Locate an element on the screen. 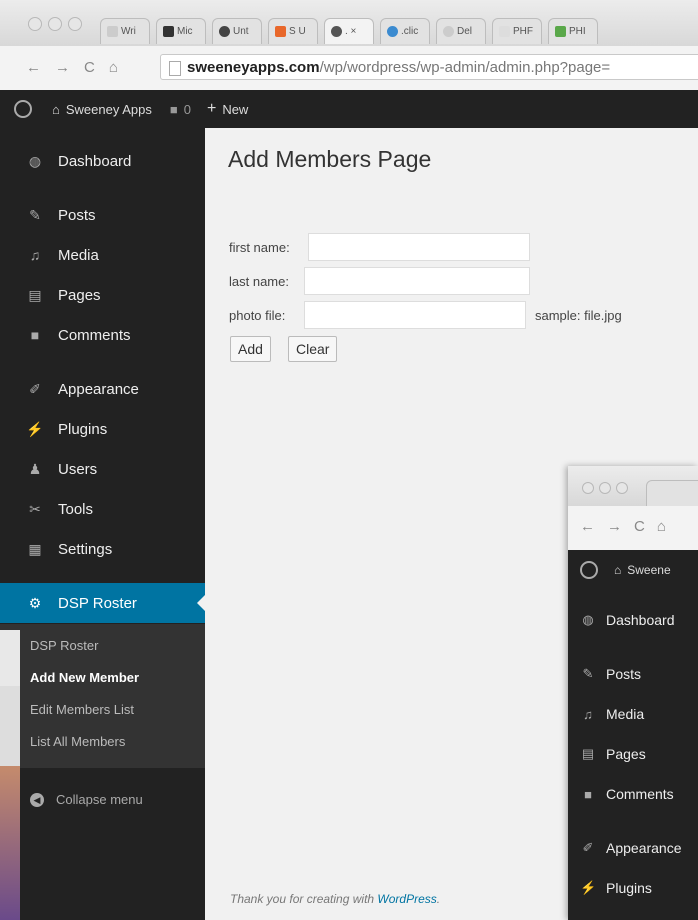 The height and width of the screenshot is (920, 698). nested-toolbar: ← → C ⌂ is located at coordinates (633, 528).